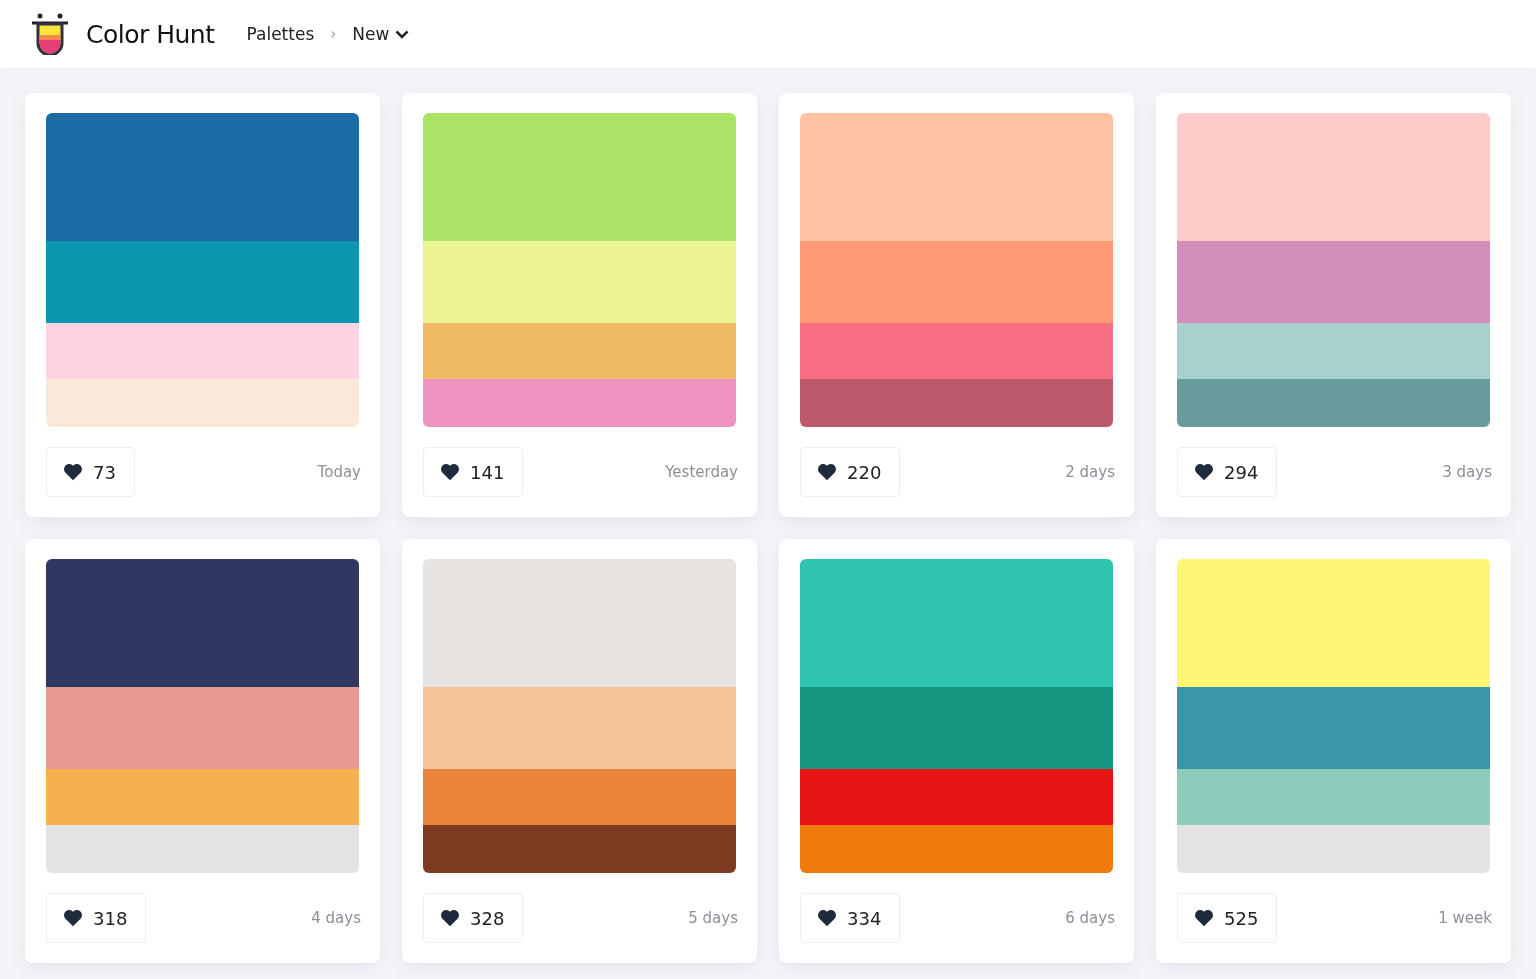  What do you see at coordinates (280, 34) in the screenshot?
I see `palettes-link: Palettes` at bounding box center [280, 34].